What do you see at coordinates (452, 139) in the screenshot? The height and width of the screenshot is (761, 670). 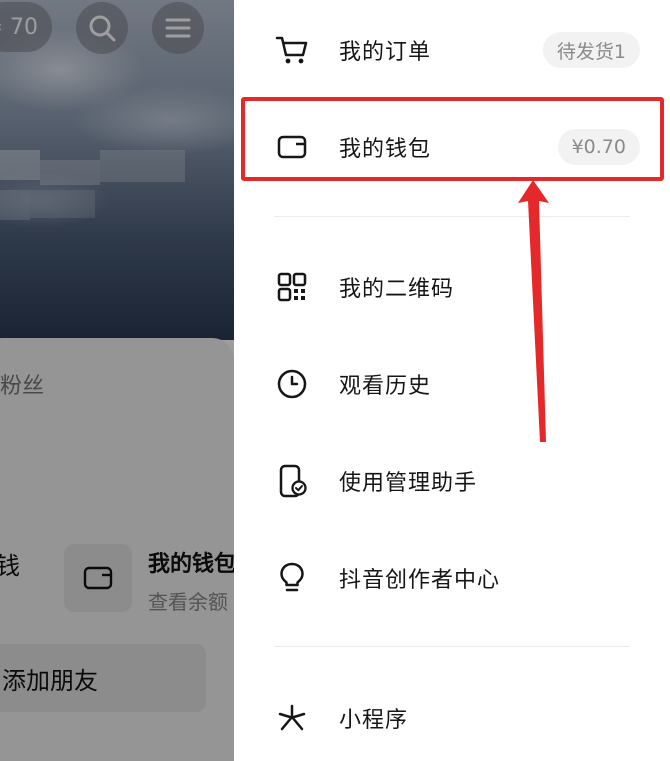 I see `annotation-highlight-box` at bounding box center [452, 139].